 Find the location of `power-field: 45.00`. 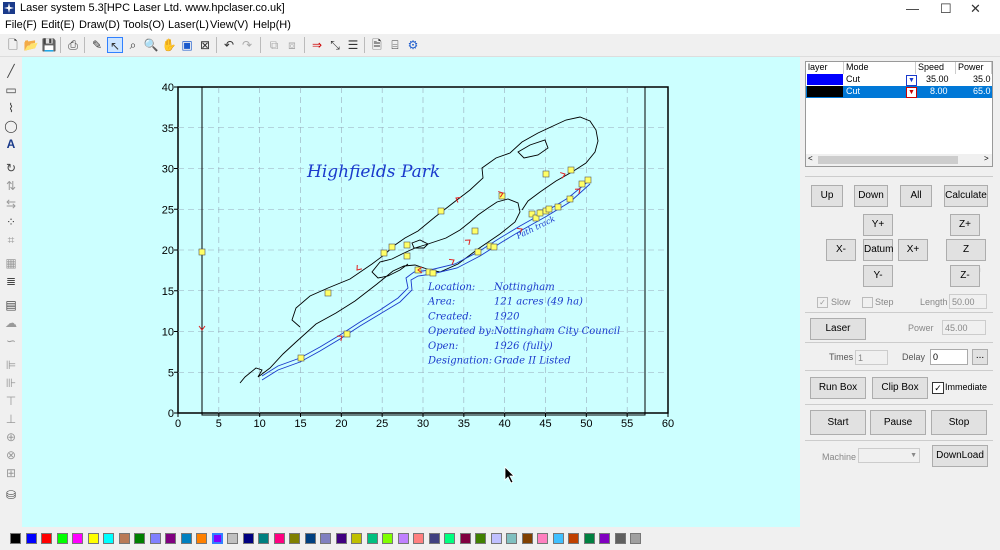

power-field: 45.00 is located at coordinates (964, 327).